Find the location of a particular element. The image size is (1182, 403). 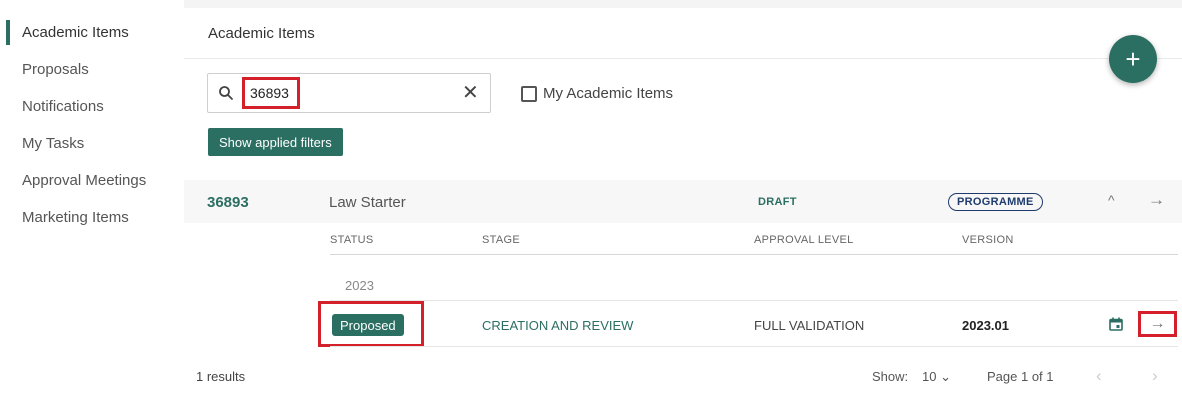

sidebar-item-proposals: Proposals is located at coordinates (55, 69).